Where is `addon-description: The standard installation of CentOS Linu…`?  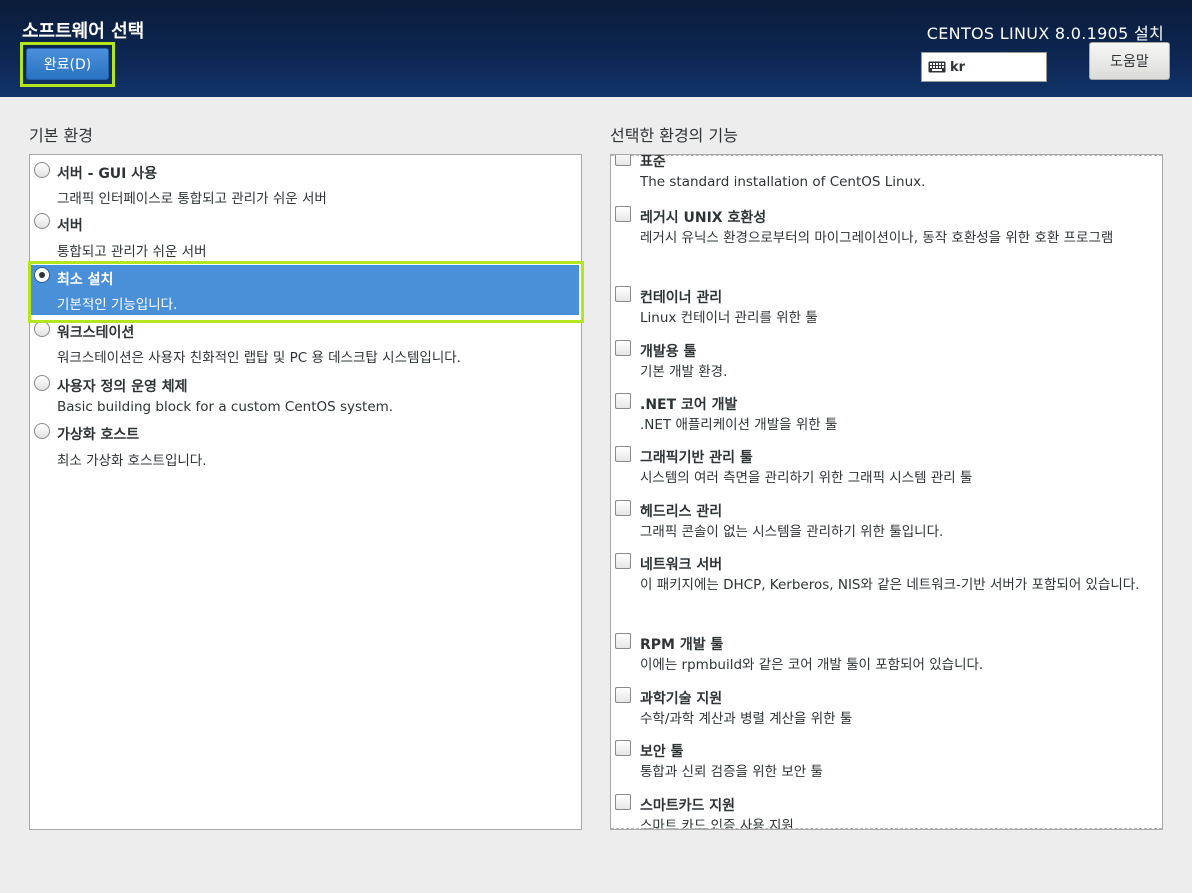 addon-description: The standard installation of CentOS Linu… is located at coordinates (783, 182).